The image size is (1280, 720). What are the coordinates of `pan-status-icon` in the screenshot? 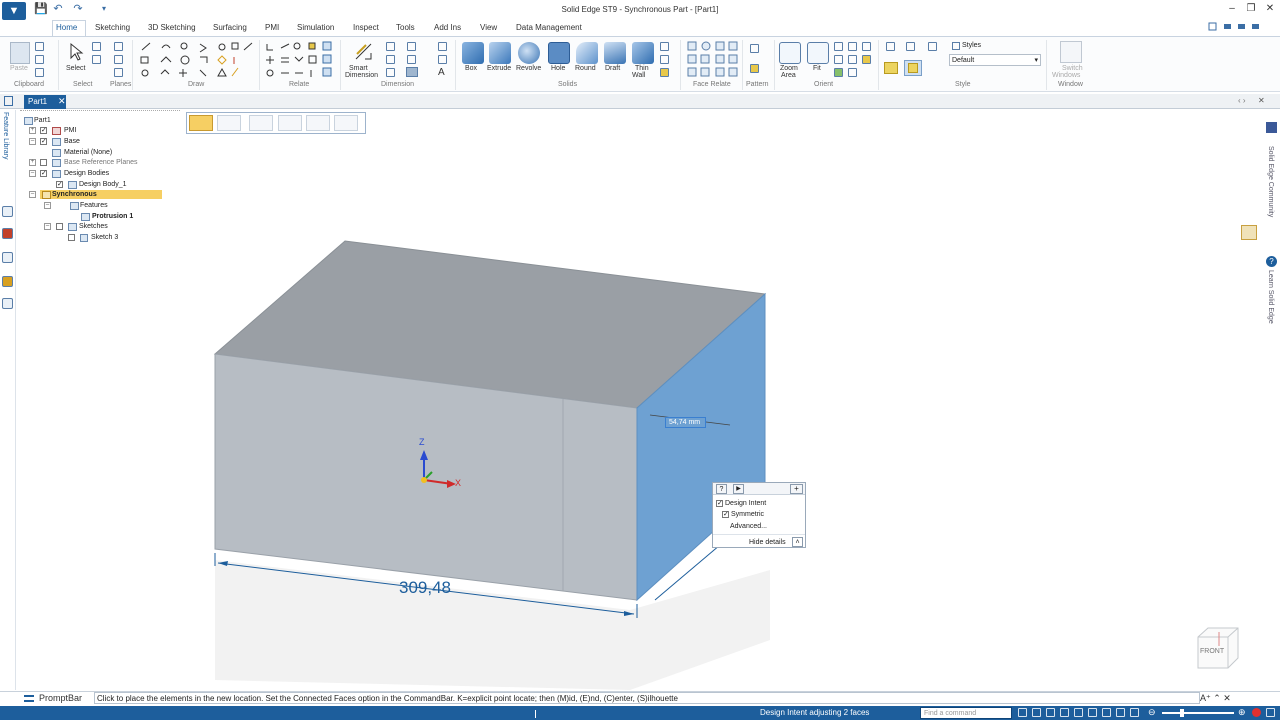 It's located at (1064, 712).